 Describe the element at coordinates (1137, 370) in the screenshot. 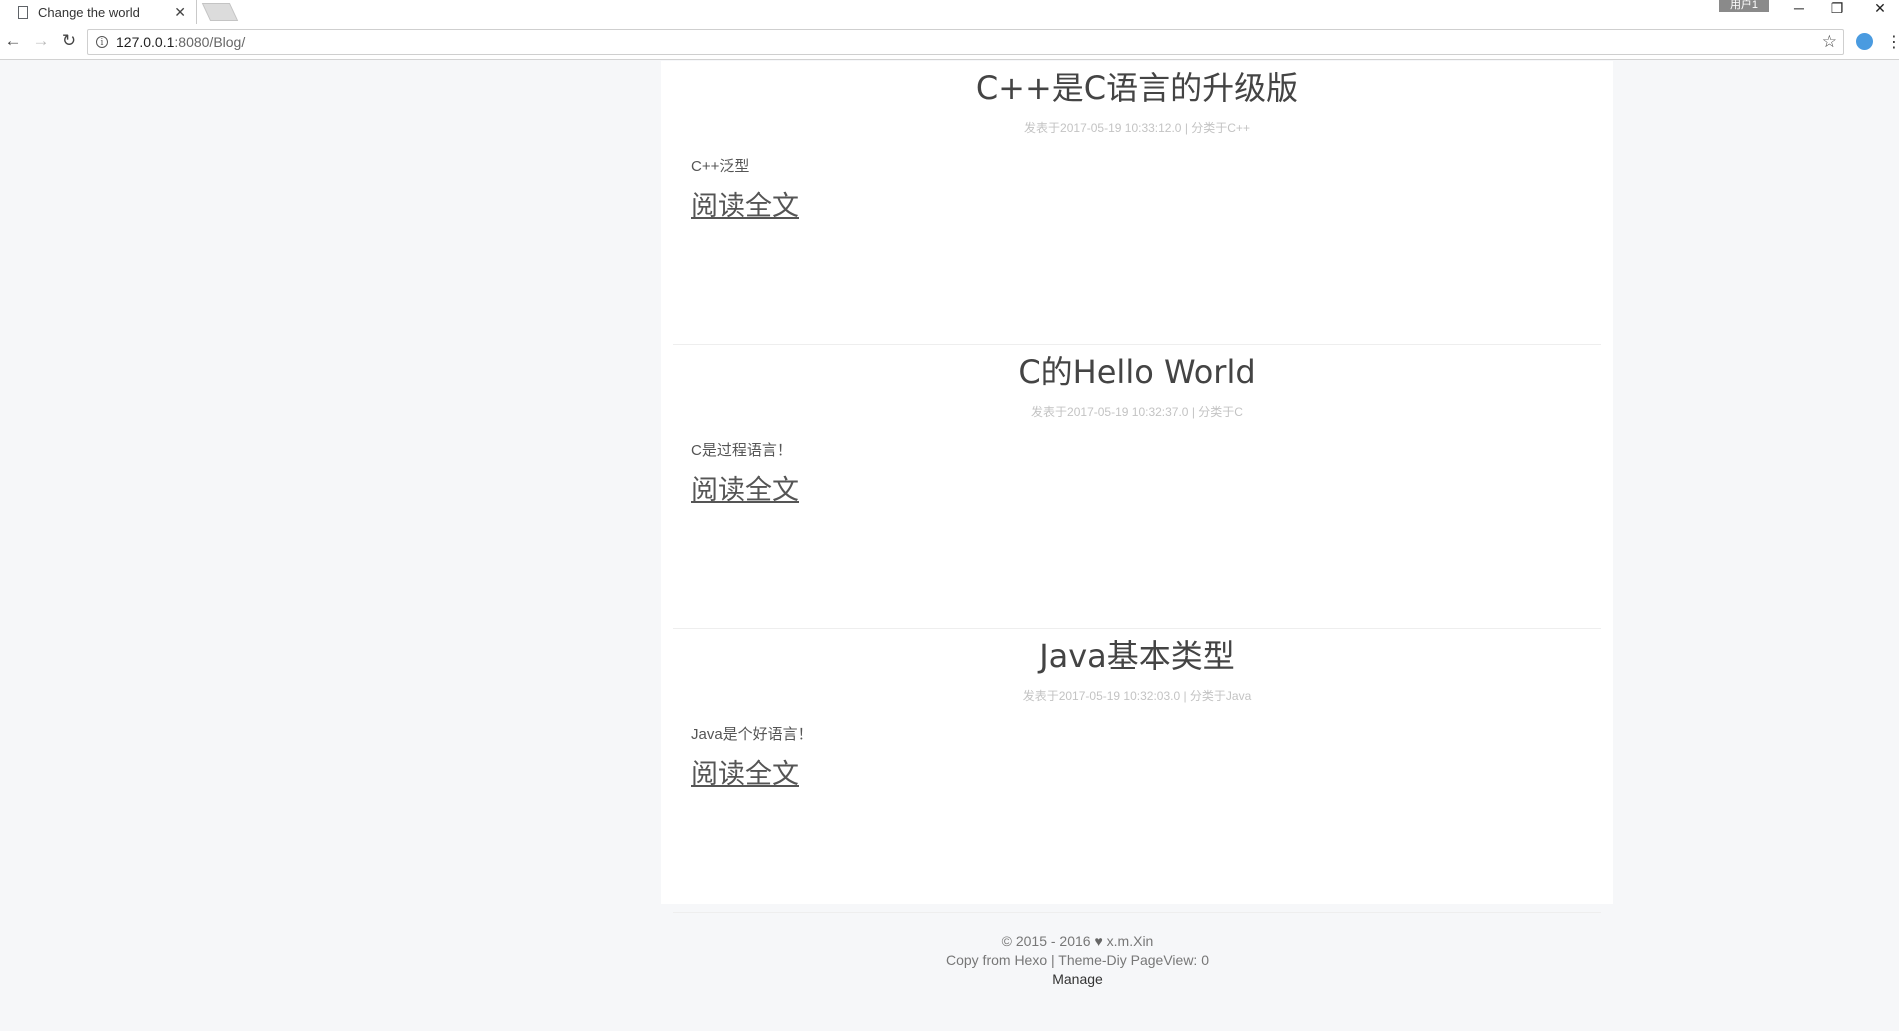

I see `post-title: C的Hello World` at that location.